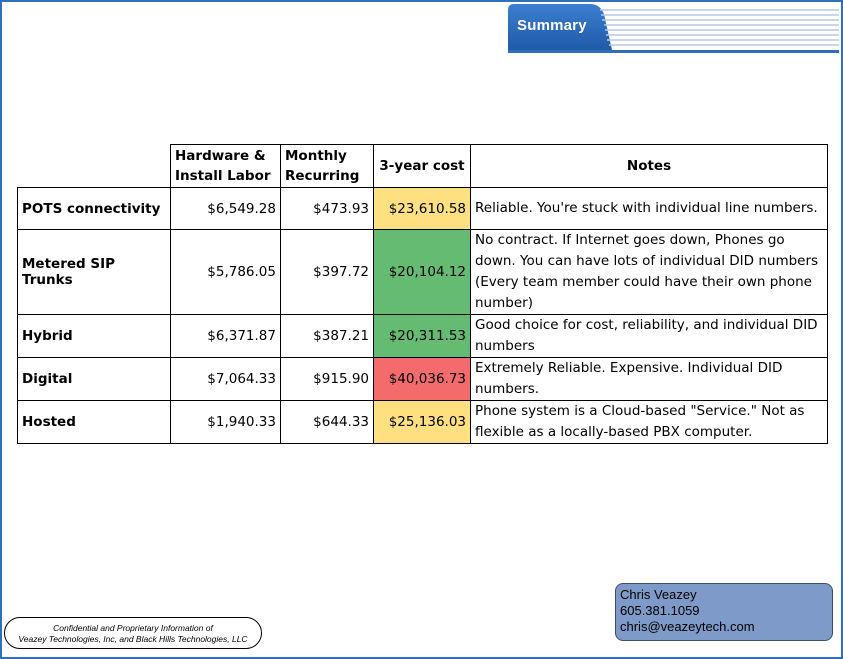  I want to click on monthly-cost: $915.90, so click(327, 379).